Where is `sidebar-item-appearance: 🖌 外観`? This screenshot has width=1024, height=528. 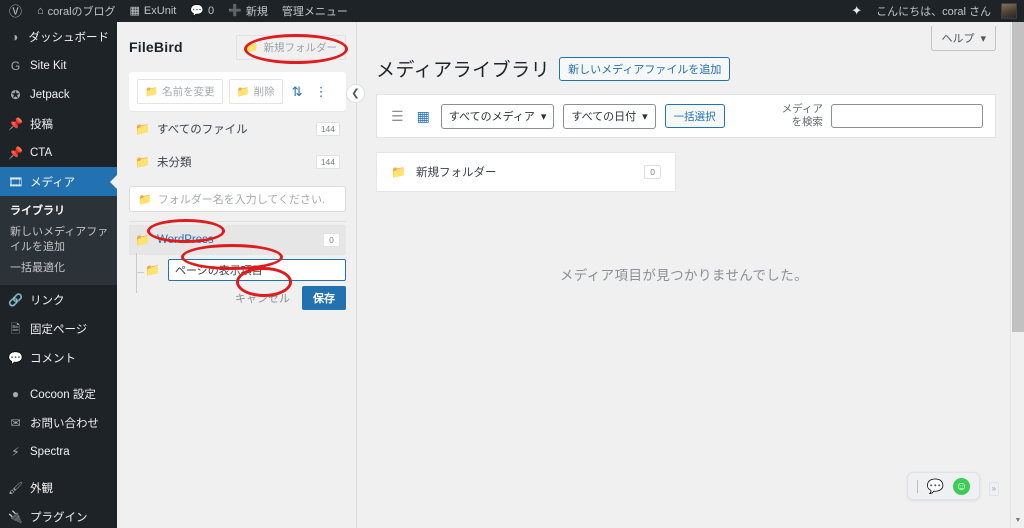 sidebar-item-appearance: 🖌 外観 is located at coordinates (58, 487).